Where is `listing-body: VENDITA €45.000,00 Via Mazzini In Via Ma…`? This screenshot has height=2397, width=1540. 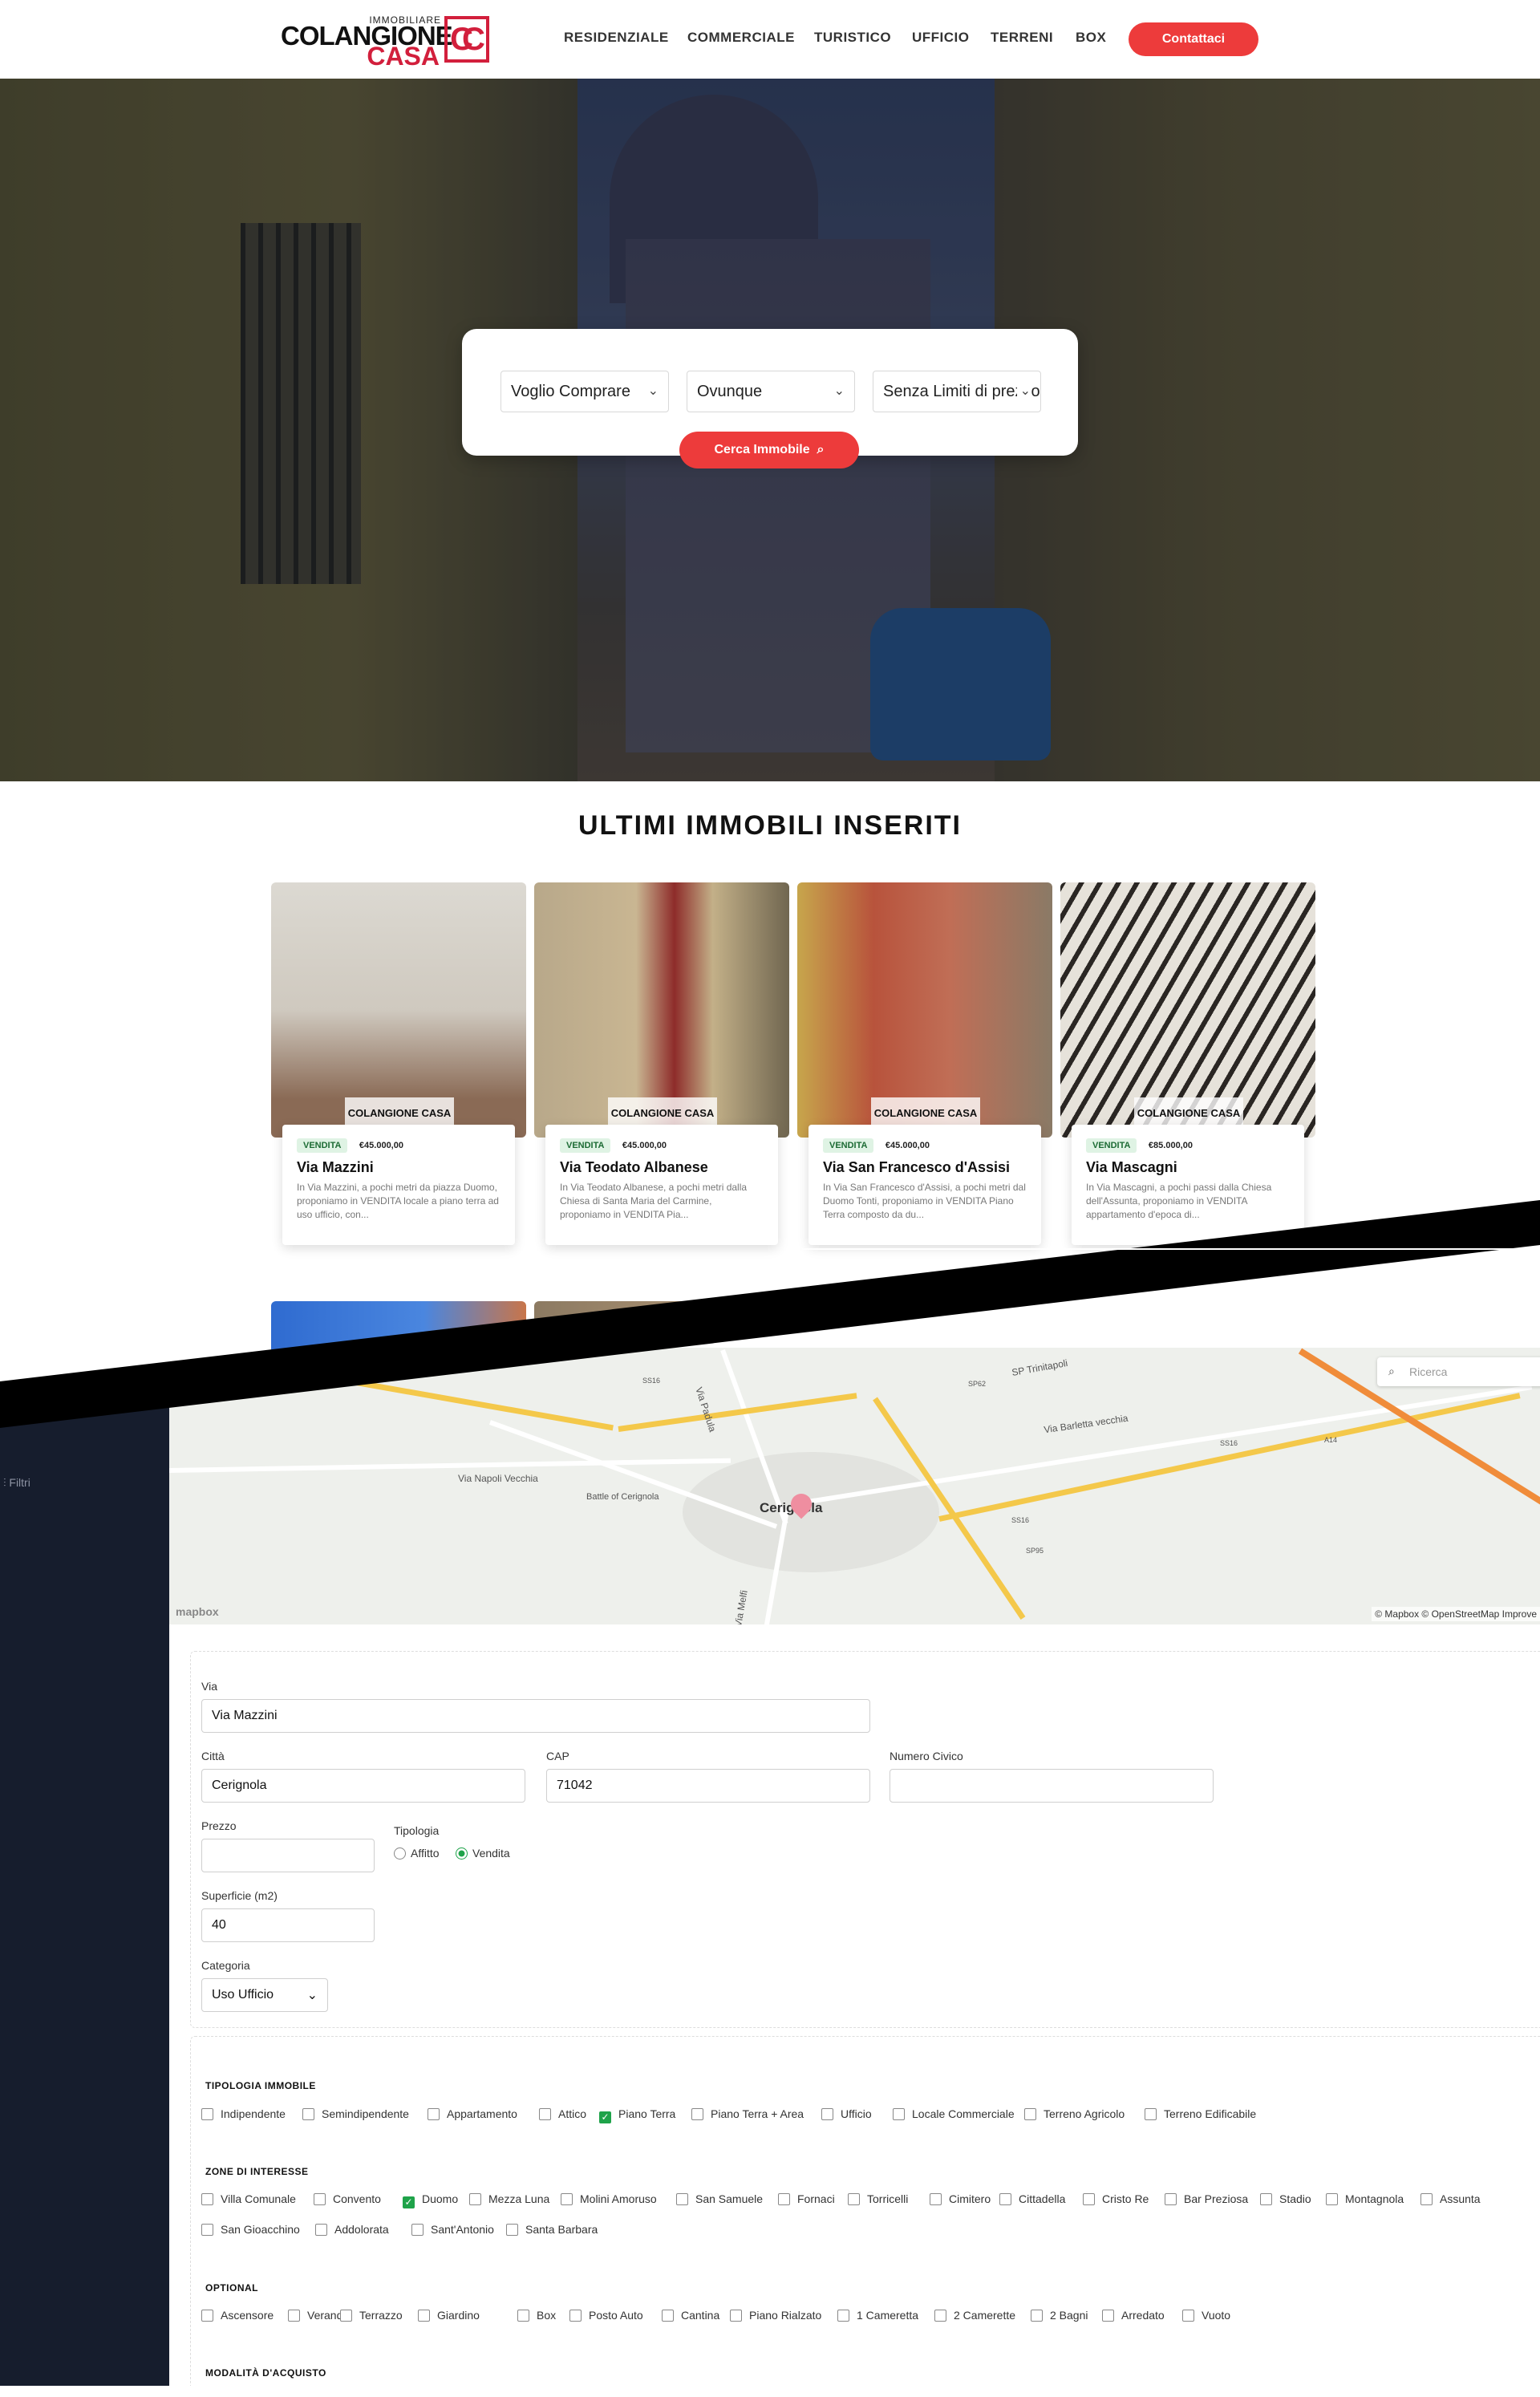 listing-body: VENDITA €45.000,00 Via Mazzini In Via Ma… is located at coordinates (398, 1185).